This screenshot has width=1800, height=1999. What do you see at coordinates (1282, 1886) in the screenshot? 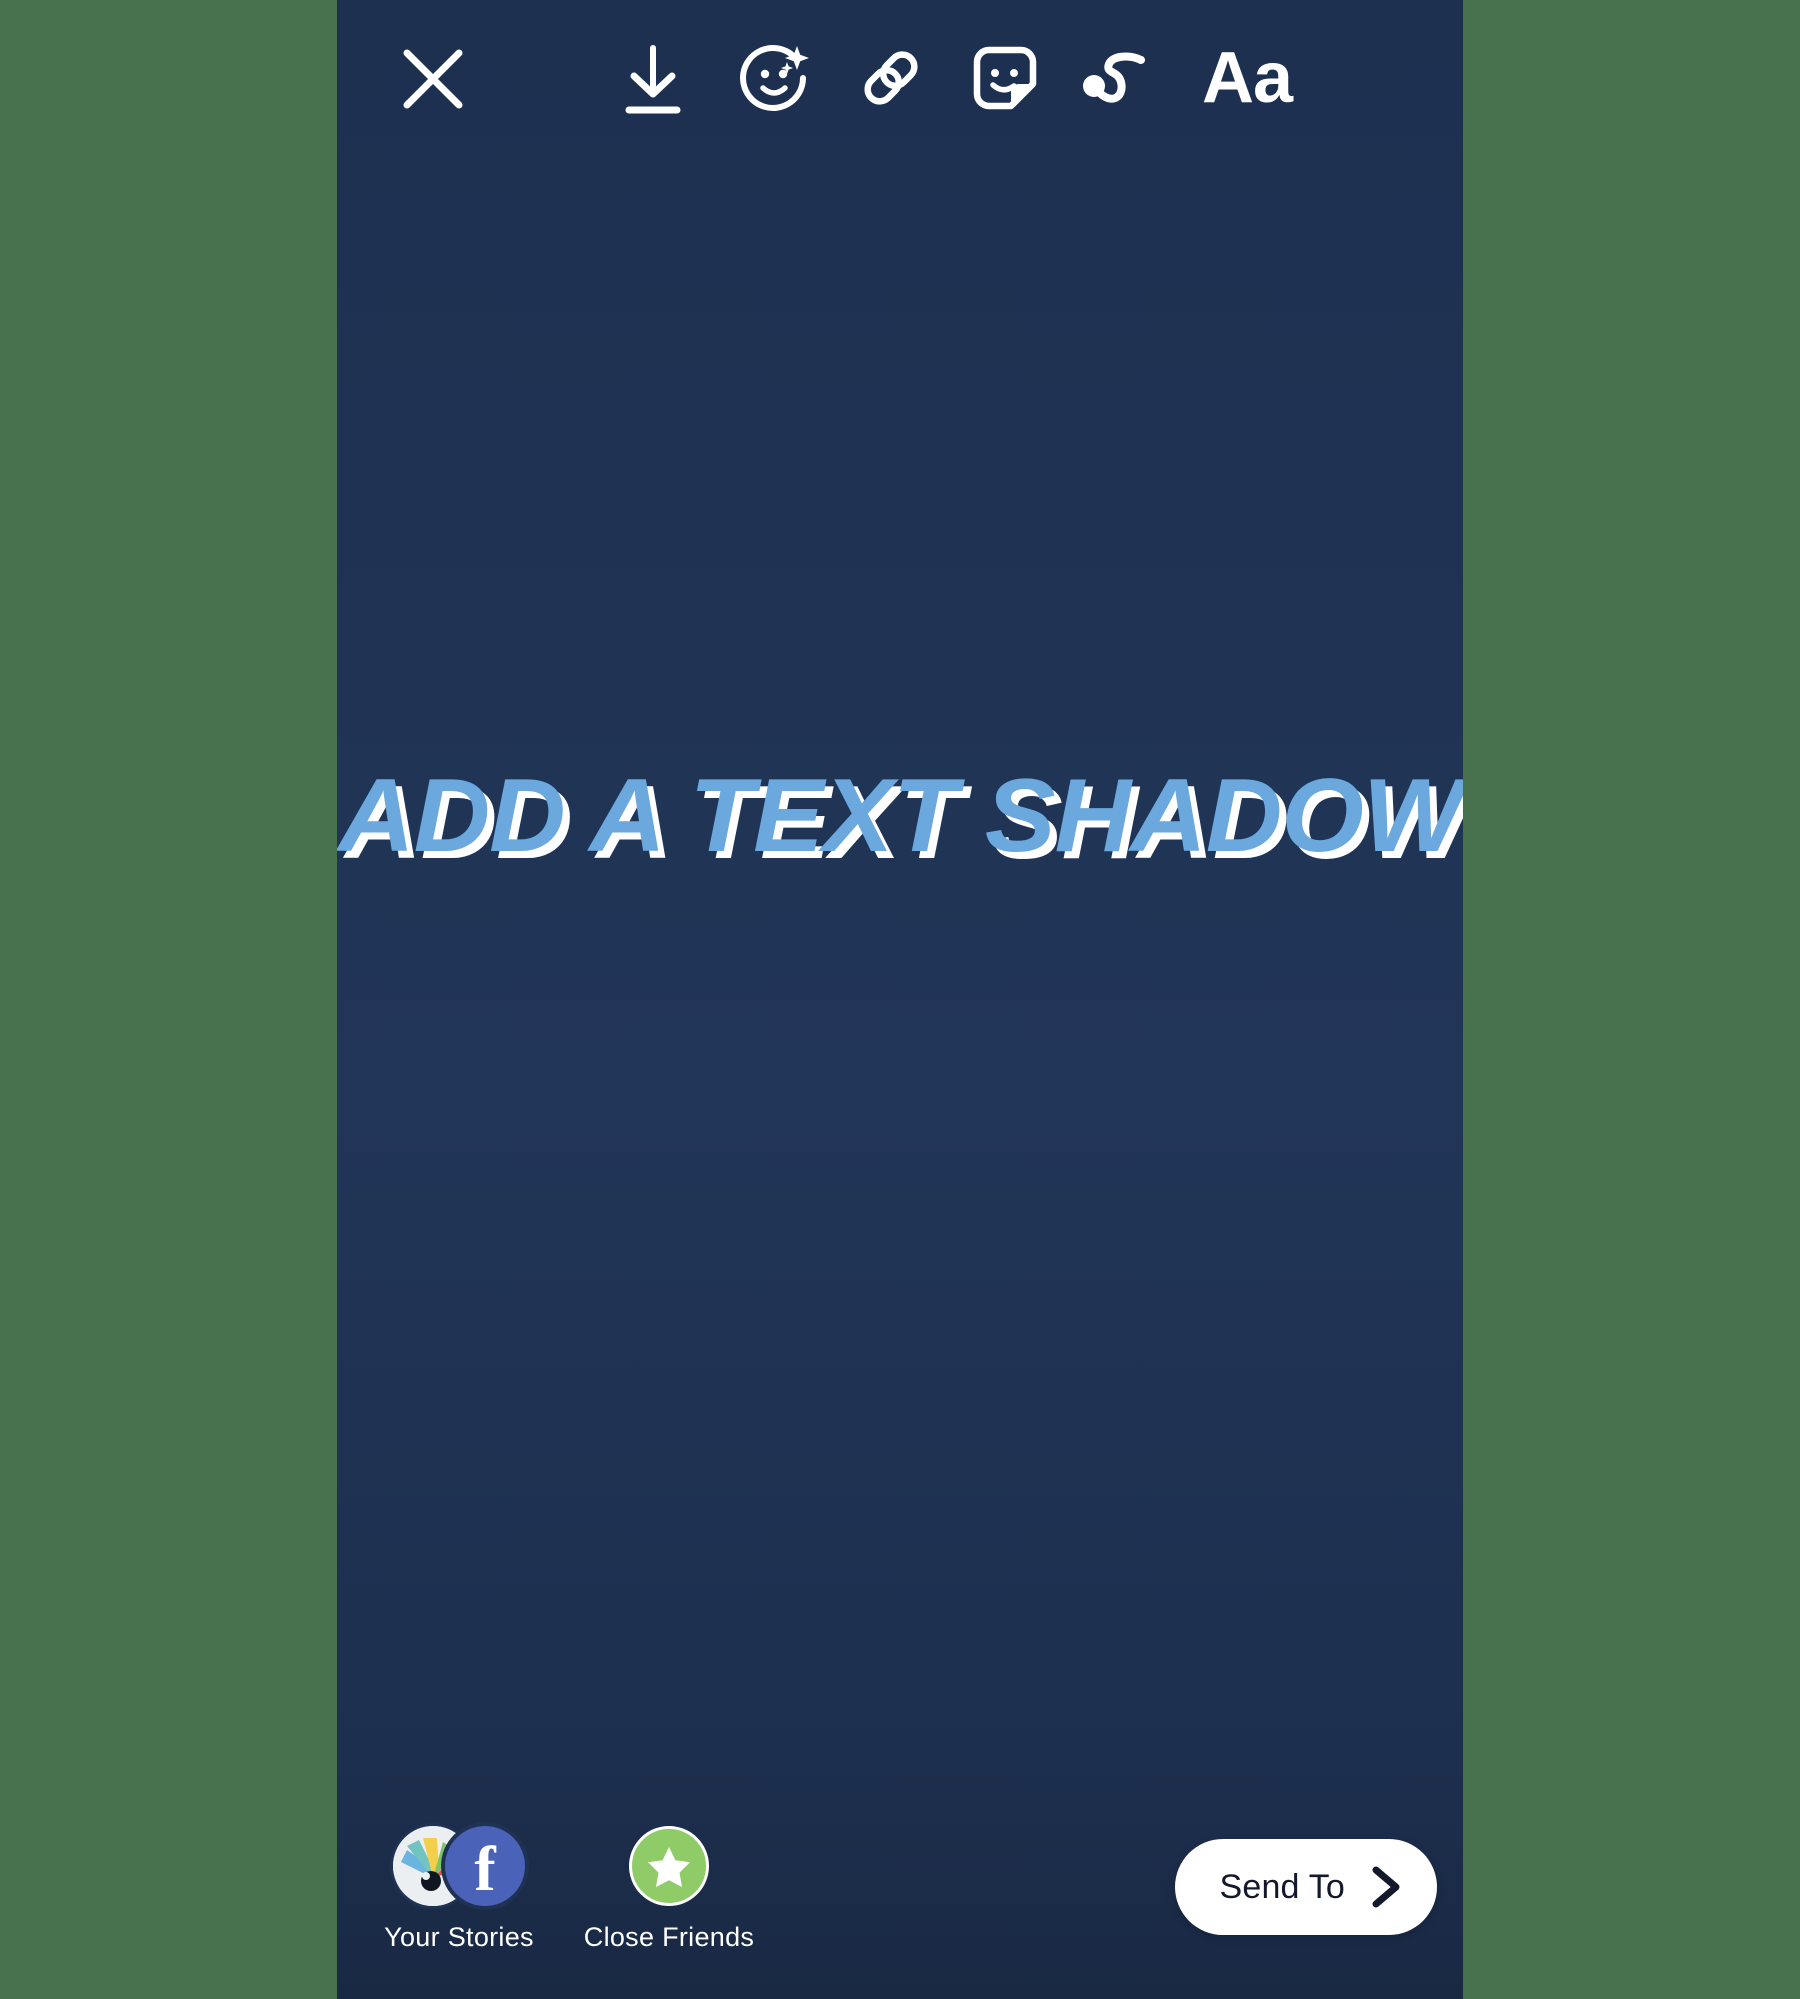
I see `send-to-label: Send To` at bounding box center [1282, 1886].